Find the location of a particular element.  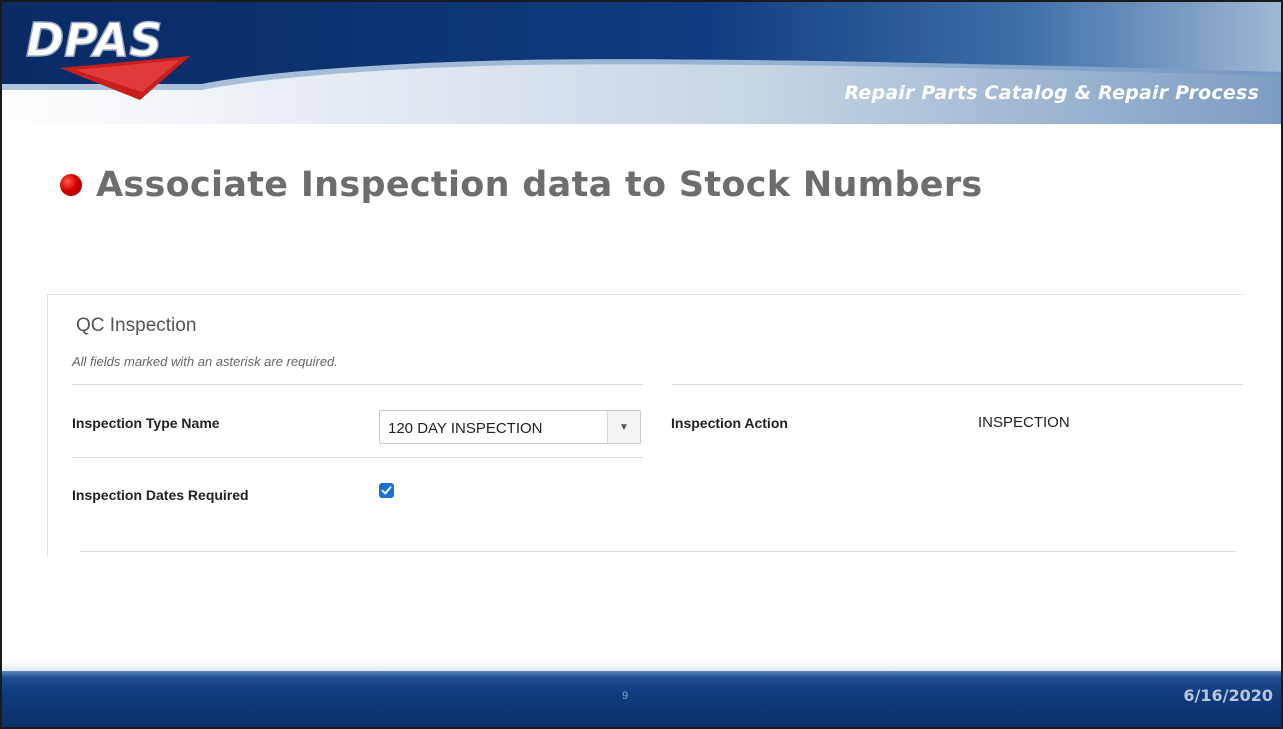

divider-left is located at coordinates (357, 384).